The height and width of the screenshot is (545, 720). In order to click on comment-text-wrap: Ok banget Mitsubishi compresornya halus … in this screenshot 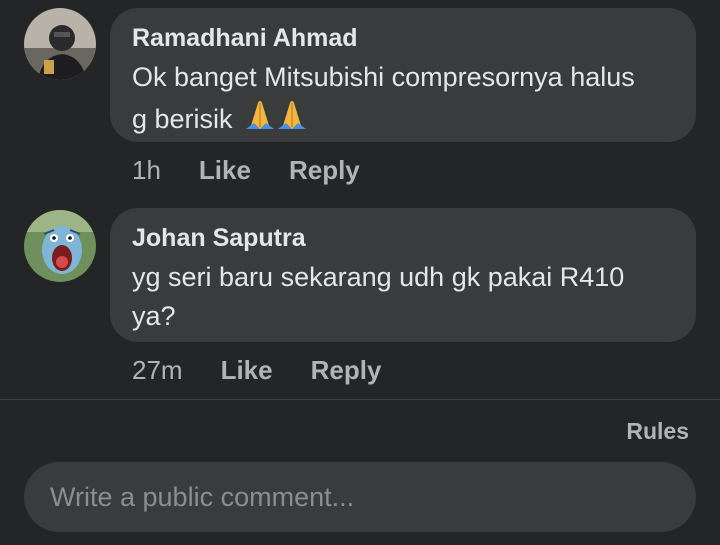, I will do `click(392, 100)`.